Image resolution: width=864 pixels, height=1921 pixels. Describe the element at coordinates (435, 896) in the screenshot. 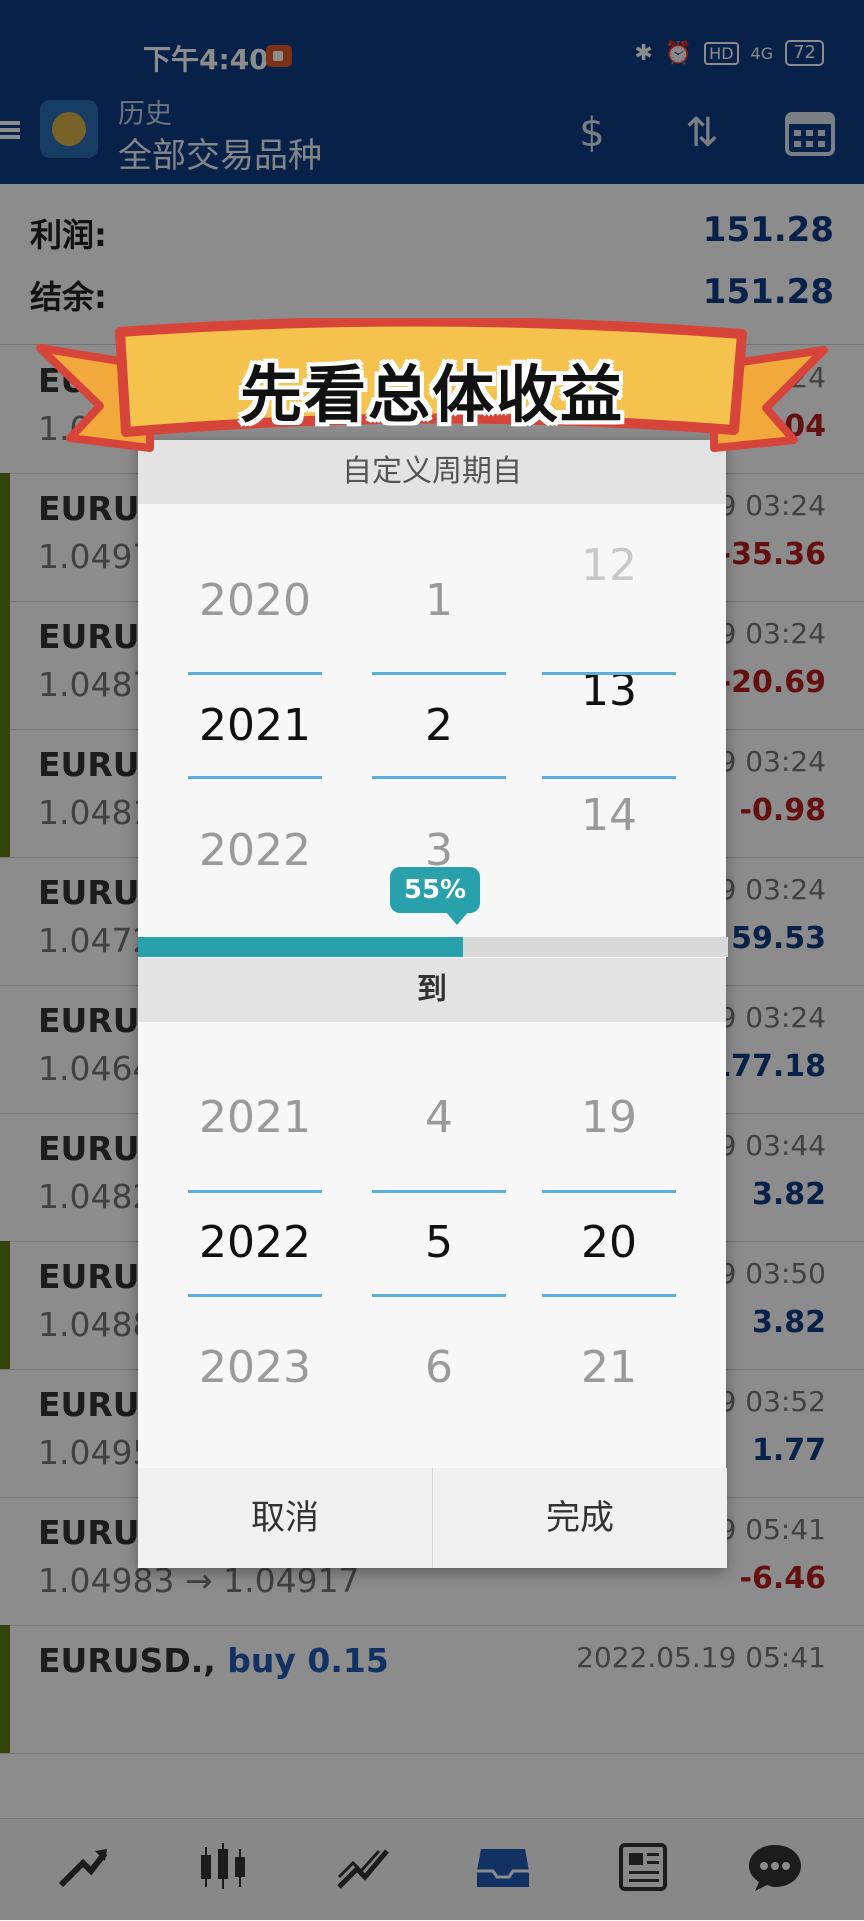

I see `progress-label: 55%` at that location.